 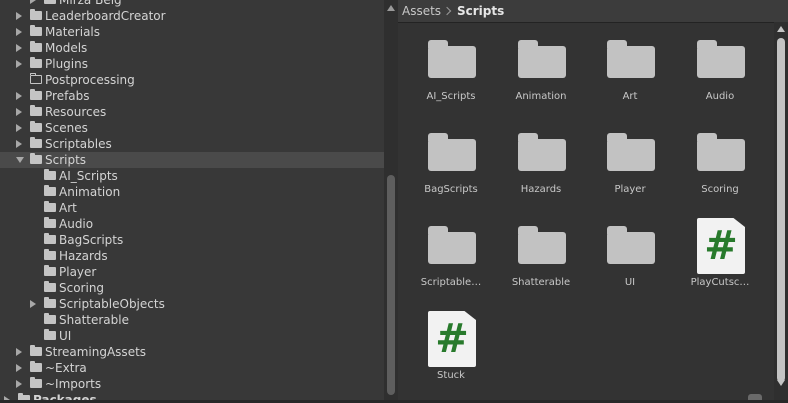 I want to click on breadcrumb-assets: Assets, so click(x=421, y=11).